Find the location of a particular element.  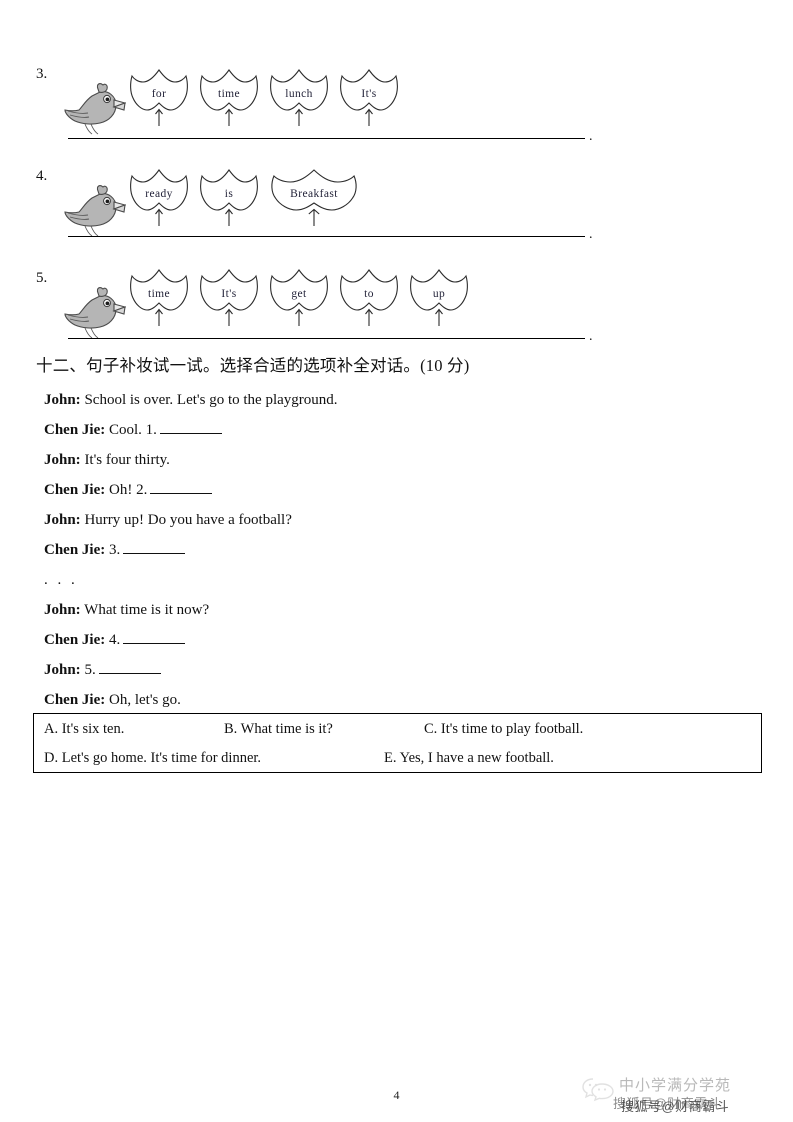

tulip-word-card: lunch is located at coordinates (299, 97).